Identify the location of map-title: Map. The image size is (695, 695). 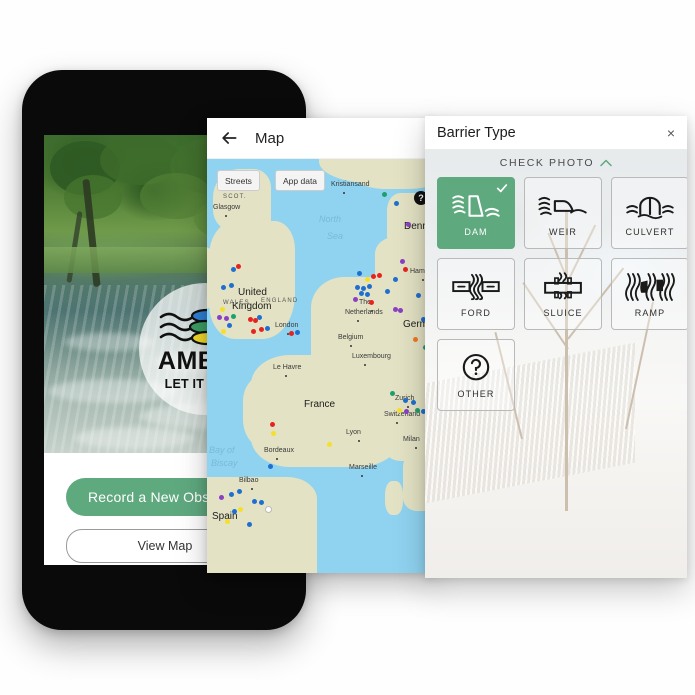
(270, 138).